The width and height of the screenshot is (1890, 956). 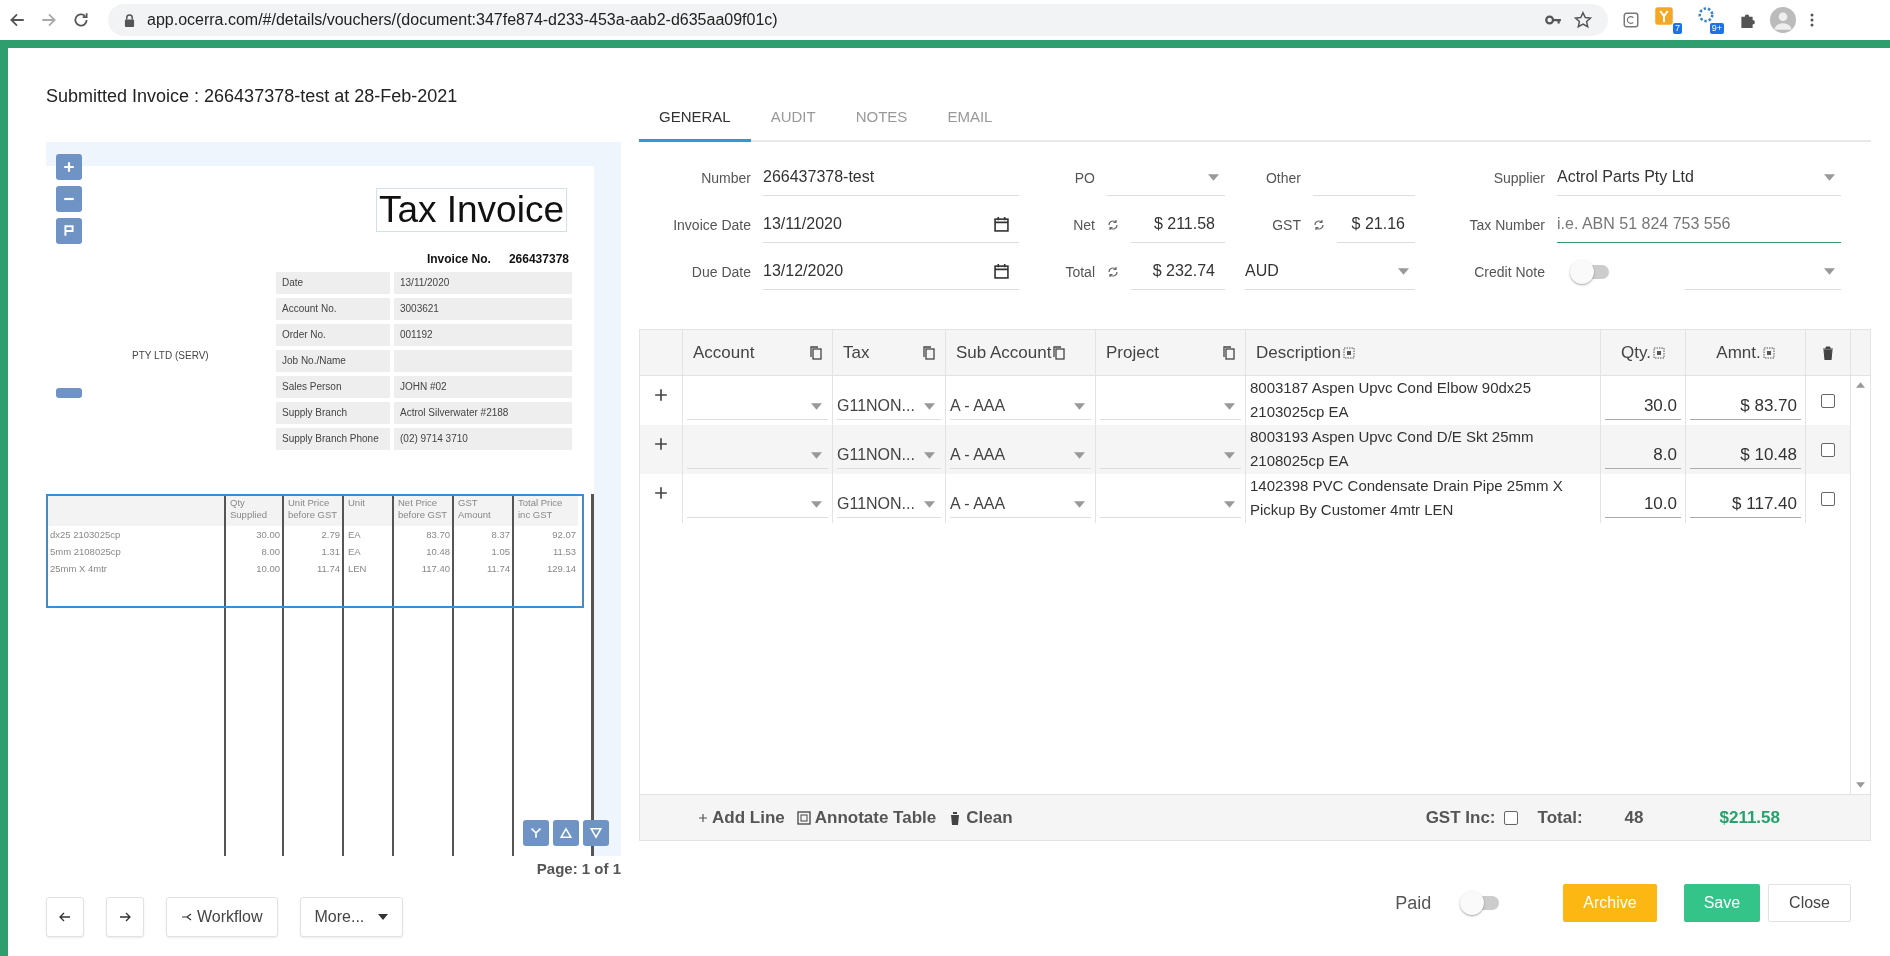 I want to click on gst-inc-checkbox, so click(x=1510, y=817).